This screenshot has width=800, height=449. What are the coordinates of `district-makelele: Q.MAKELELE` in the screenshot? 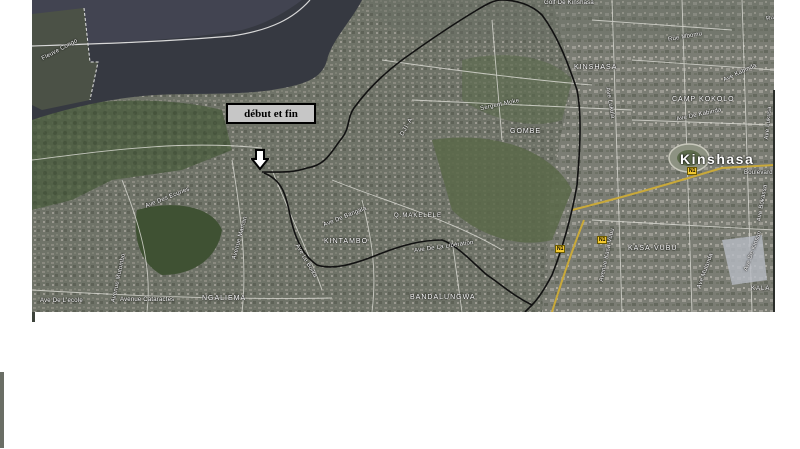 It's located at (418, 216).